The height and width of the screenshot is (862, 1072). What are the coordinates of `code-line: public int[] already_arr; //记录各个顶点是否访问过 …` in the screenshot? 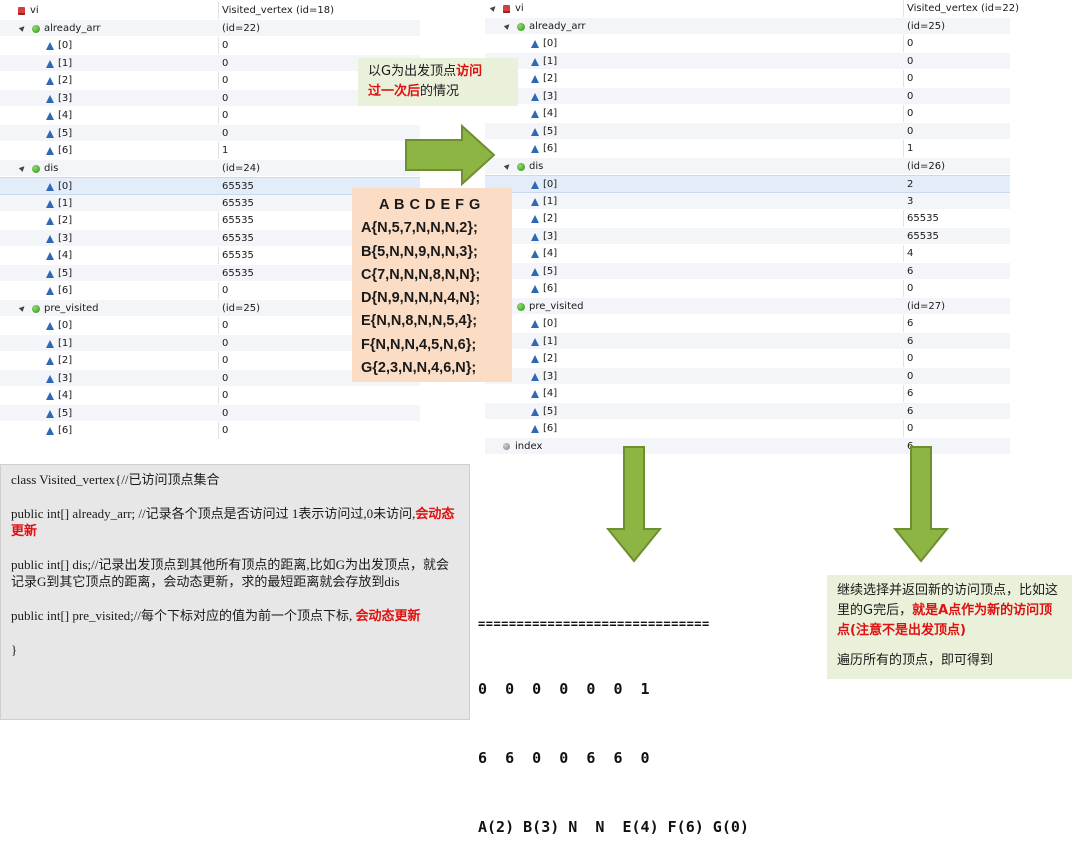 It's located at (233, 522).